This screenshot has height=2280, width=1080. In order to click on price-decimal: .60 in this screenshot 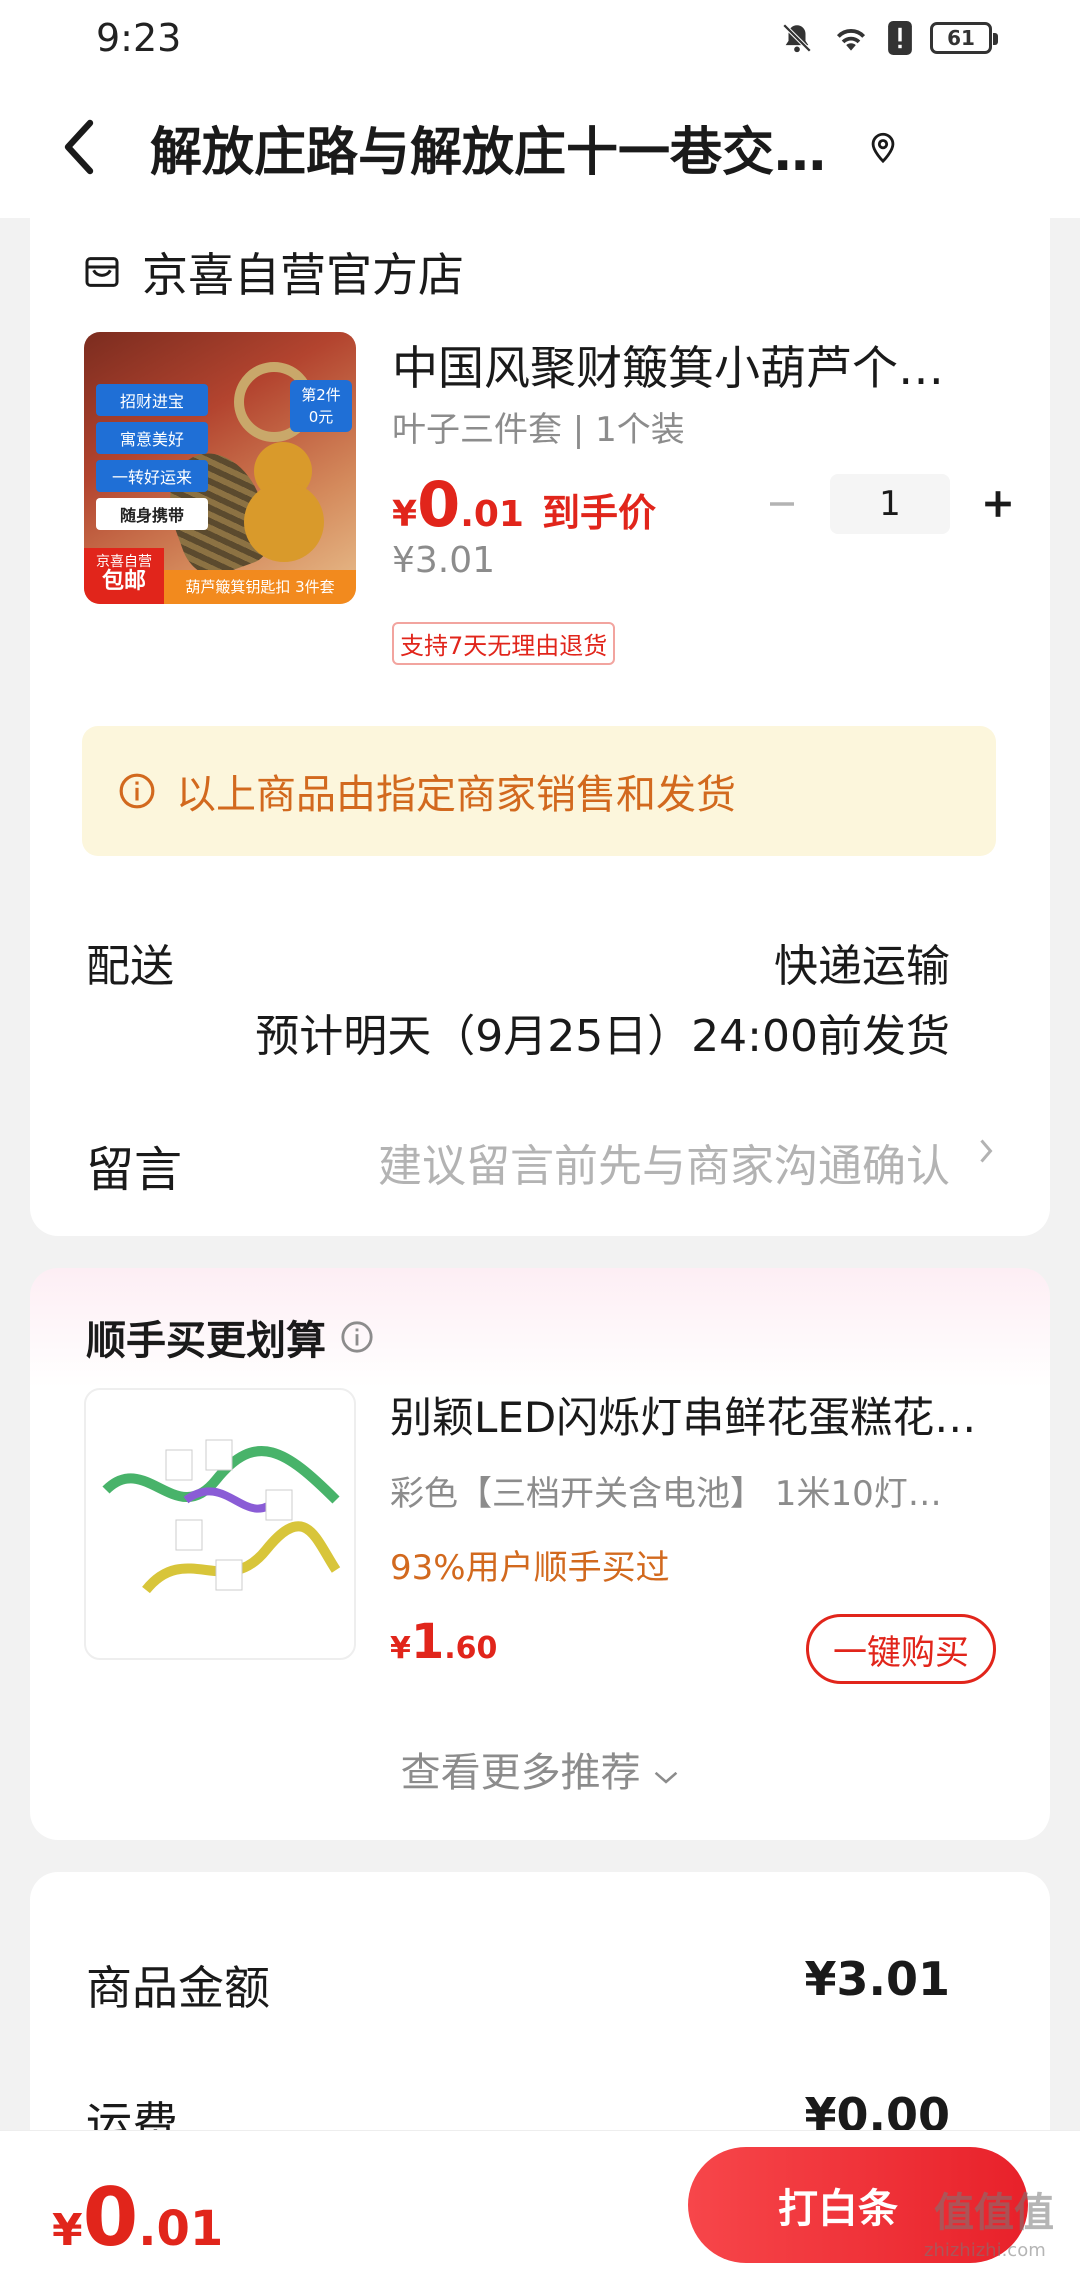, I will do `click(471, 1648)`.